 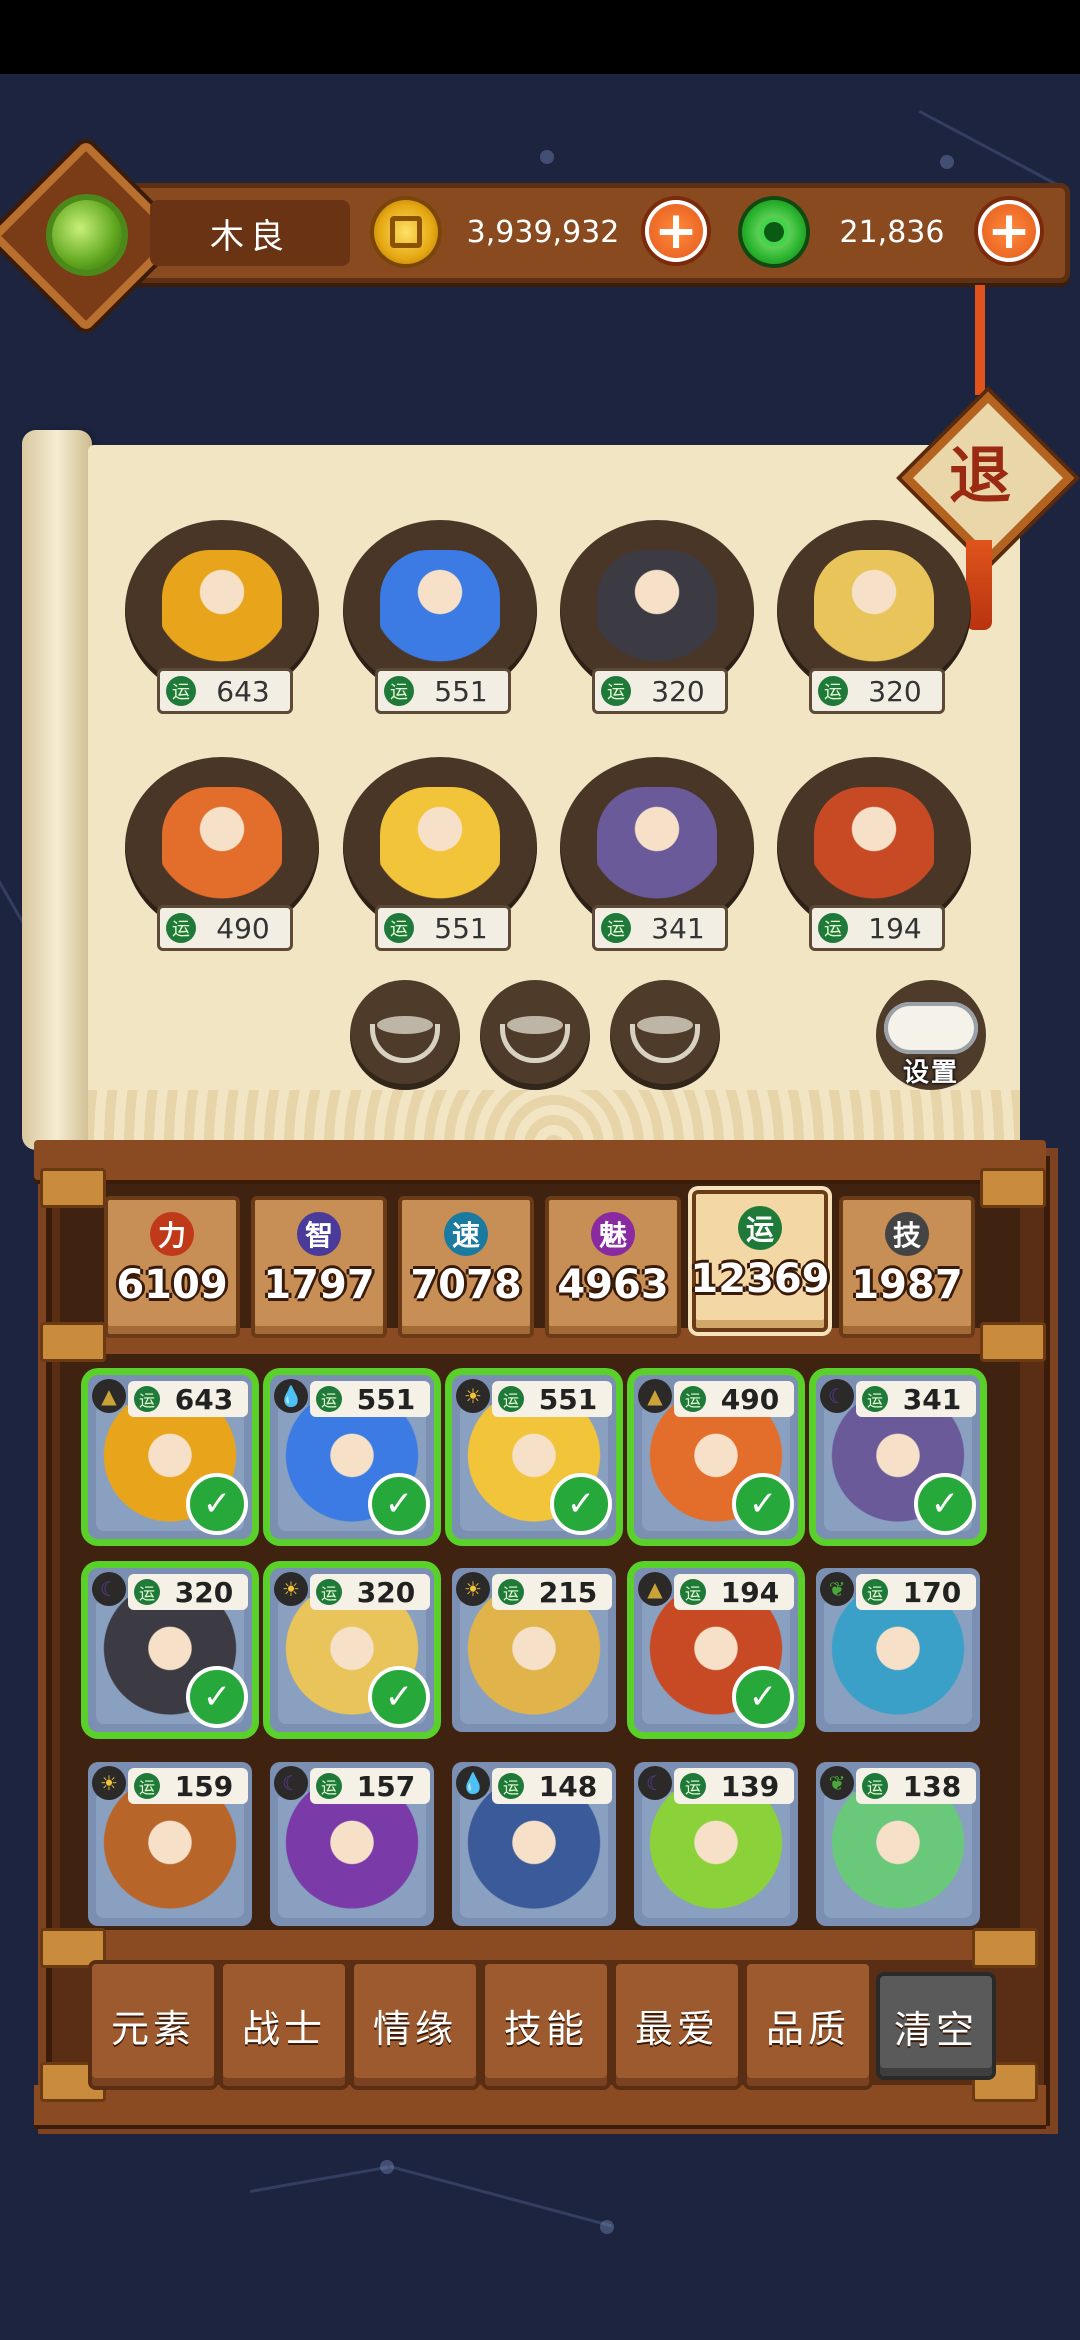 I want to click on hero-card: ❦ 运 170, so click(x=898, y=1650).